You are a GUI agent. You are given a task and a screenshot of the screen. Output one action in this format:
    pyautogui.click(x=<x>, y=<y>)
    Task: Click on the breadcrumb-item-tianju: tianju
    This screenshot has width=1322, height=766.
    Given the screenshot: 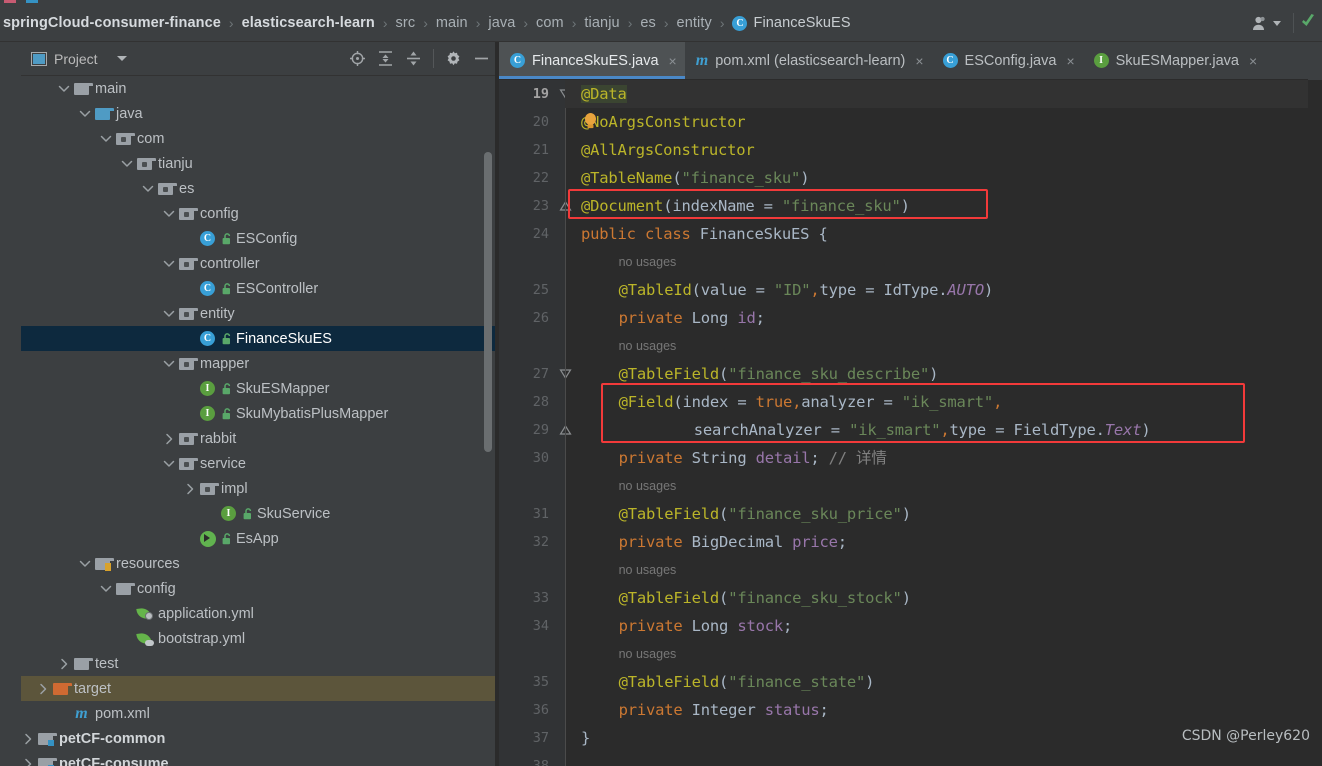 What is the action you would take?
    pyautogui.click(x=601, y=23)
    